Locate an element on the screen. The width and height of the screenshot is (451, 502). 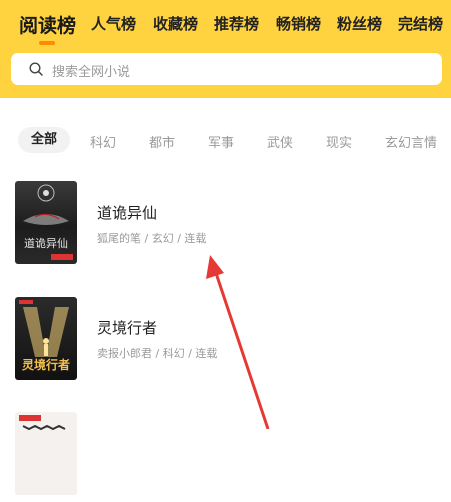
active-tab-indicator is located at coordinates (47, 43).